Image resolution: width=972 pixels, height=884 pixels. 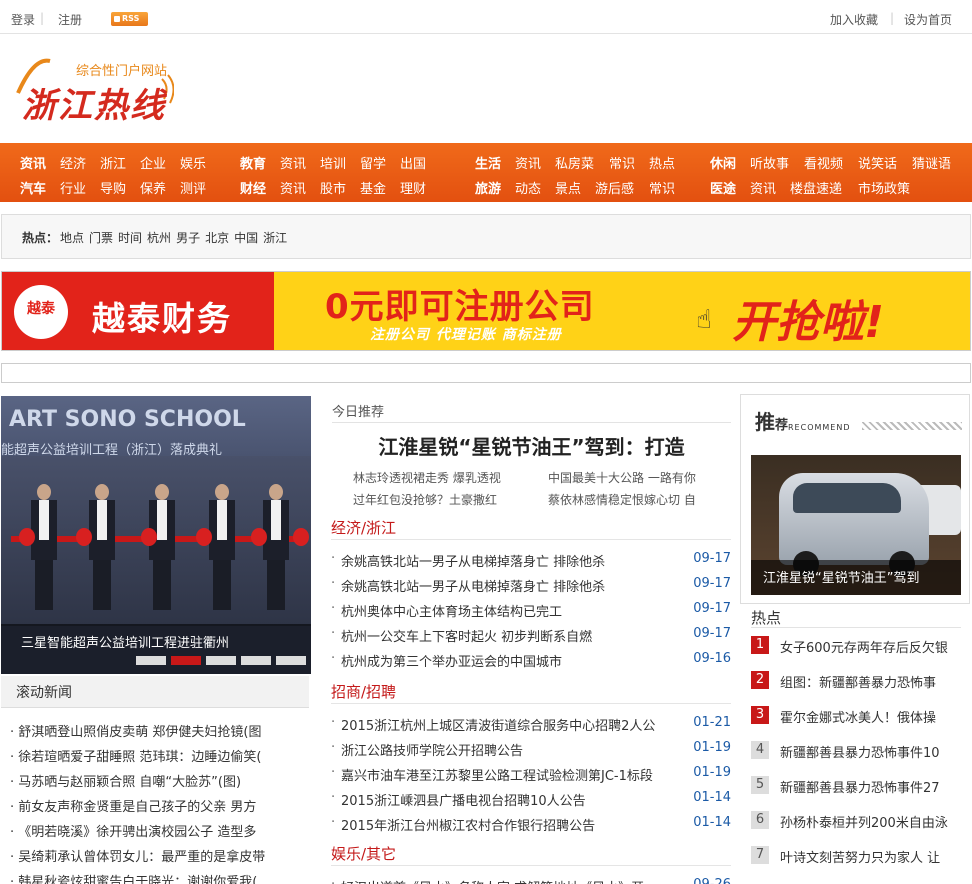 What do you see at coordinates (466, 635) in the screenshot?
I see `news-title: 杭州一公交车上下客时起火 初步判断系自燃` at bounding box center [466, 635].